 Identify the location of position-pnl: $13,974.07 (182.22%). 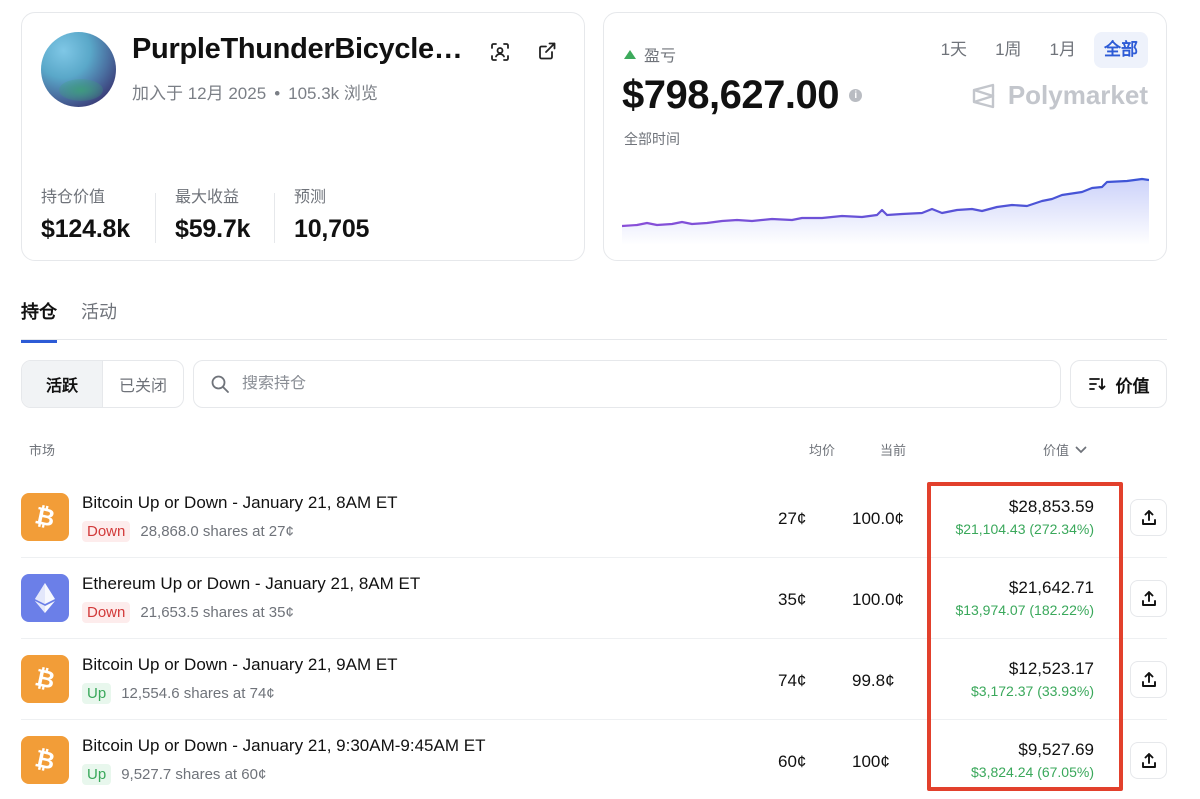
(1024, 610).